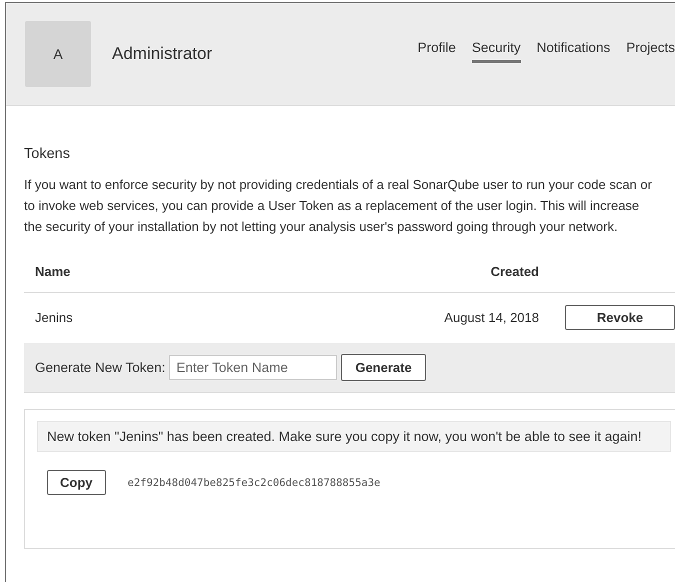 The width and height of the screenshot is (675, 582). Describe the element at coordinates (496, 51) in the screenshot. I see `nav-tab: Security` at that location.